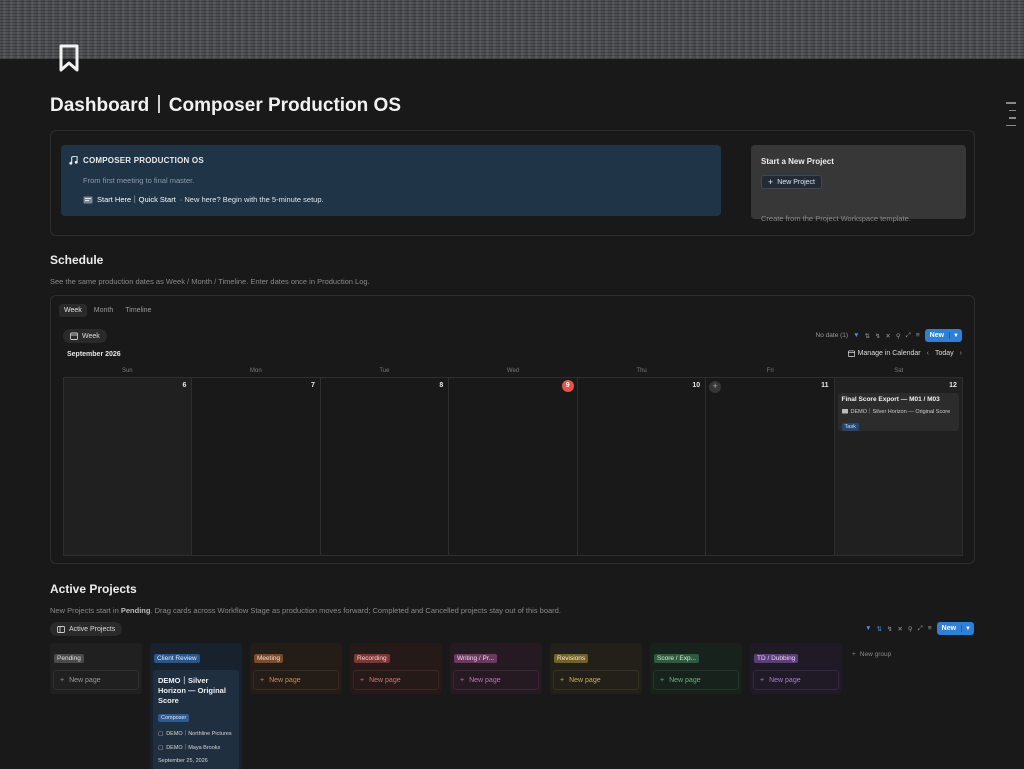 Image resolution: width=1024 pixels, height=769 pixels. I want to click on board-view-button: Active Projects, so click(86, 629).